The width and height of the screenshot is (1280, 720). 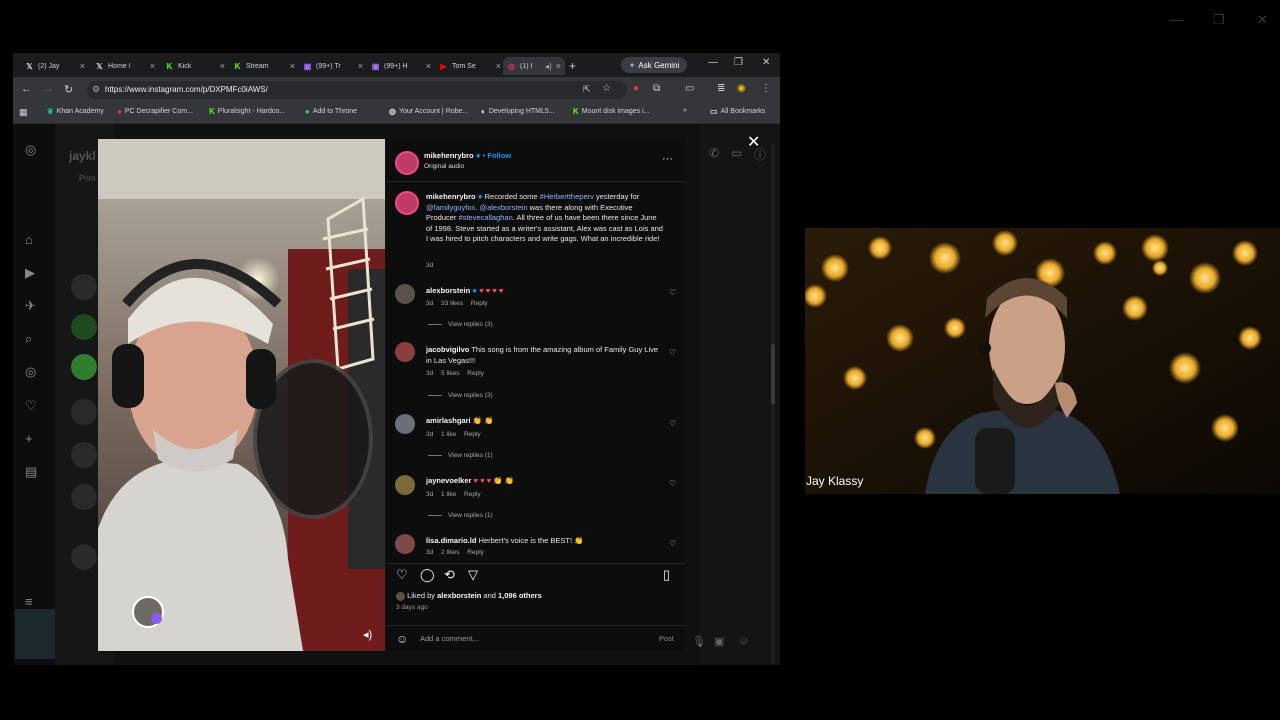 What do you see at coordinates (773, 404) in the screenshot?
I see `page-scrollbar` at bounding box center [773, 404].